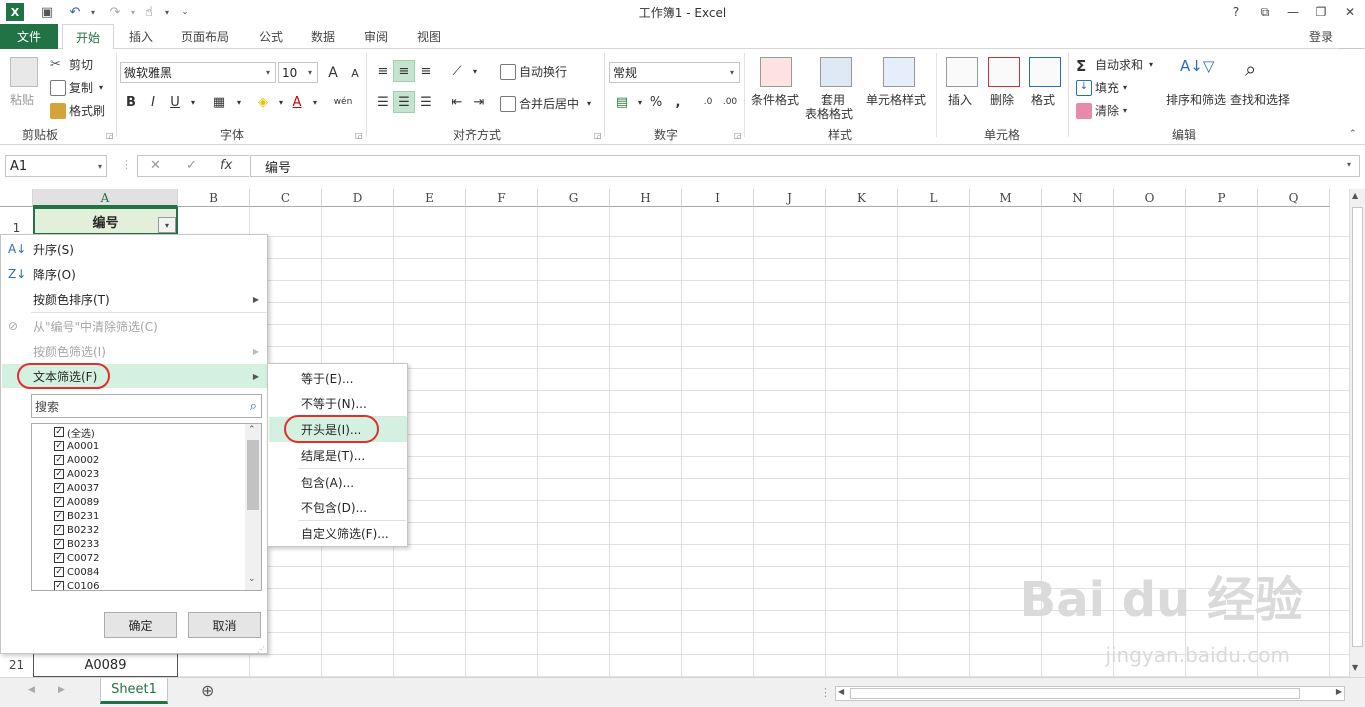  Describe the element at coordinates (71, 64) in the screenshot. I see `cut-button: ✂ 剪切` at that location.